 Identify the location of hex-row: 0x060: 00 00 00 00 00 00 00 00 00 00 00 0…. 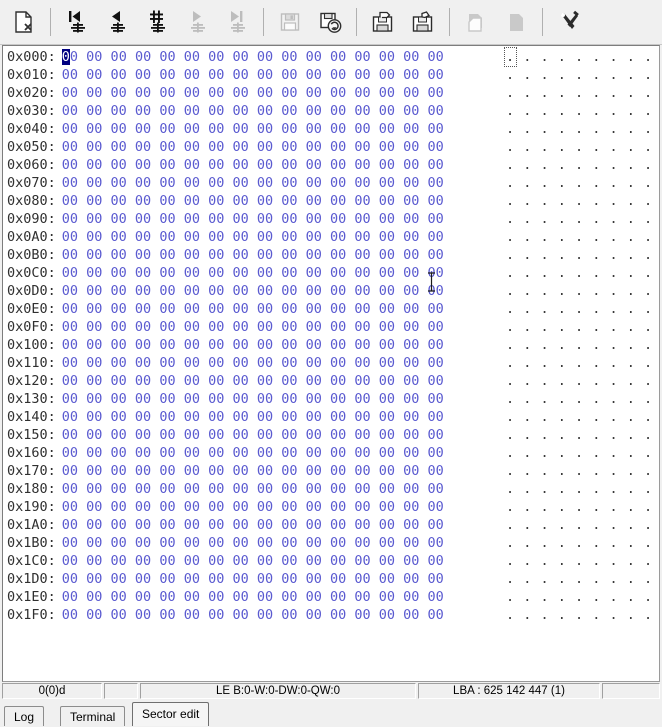
(333, 165).